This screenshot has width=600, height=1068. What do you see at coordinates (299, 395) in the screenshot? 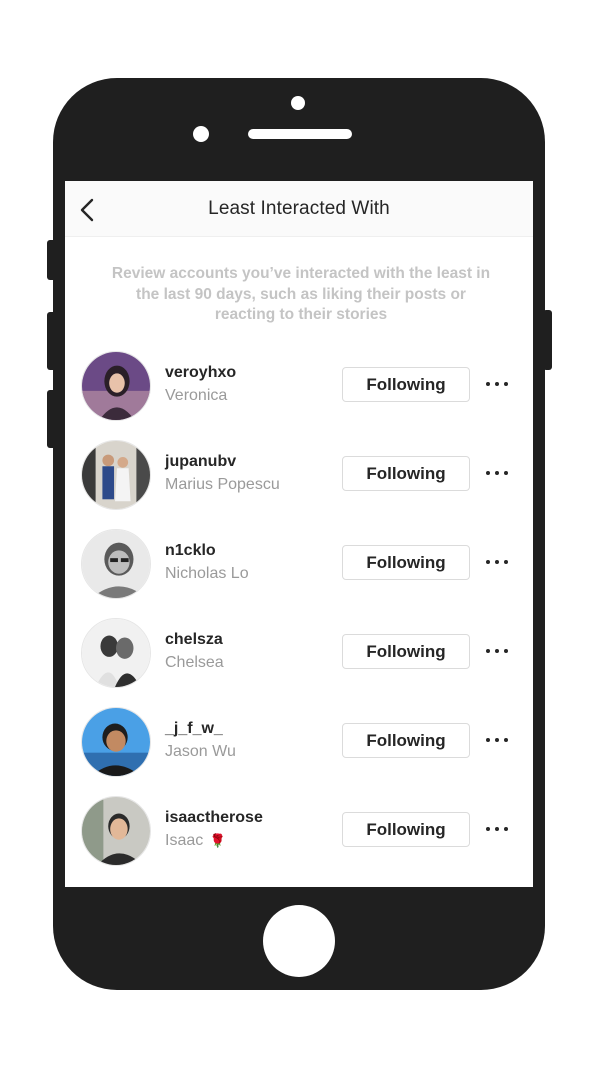
I see `account-row: veroyhxo Veronica Following` at bounding box center [299, 395].